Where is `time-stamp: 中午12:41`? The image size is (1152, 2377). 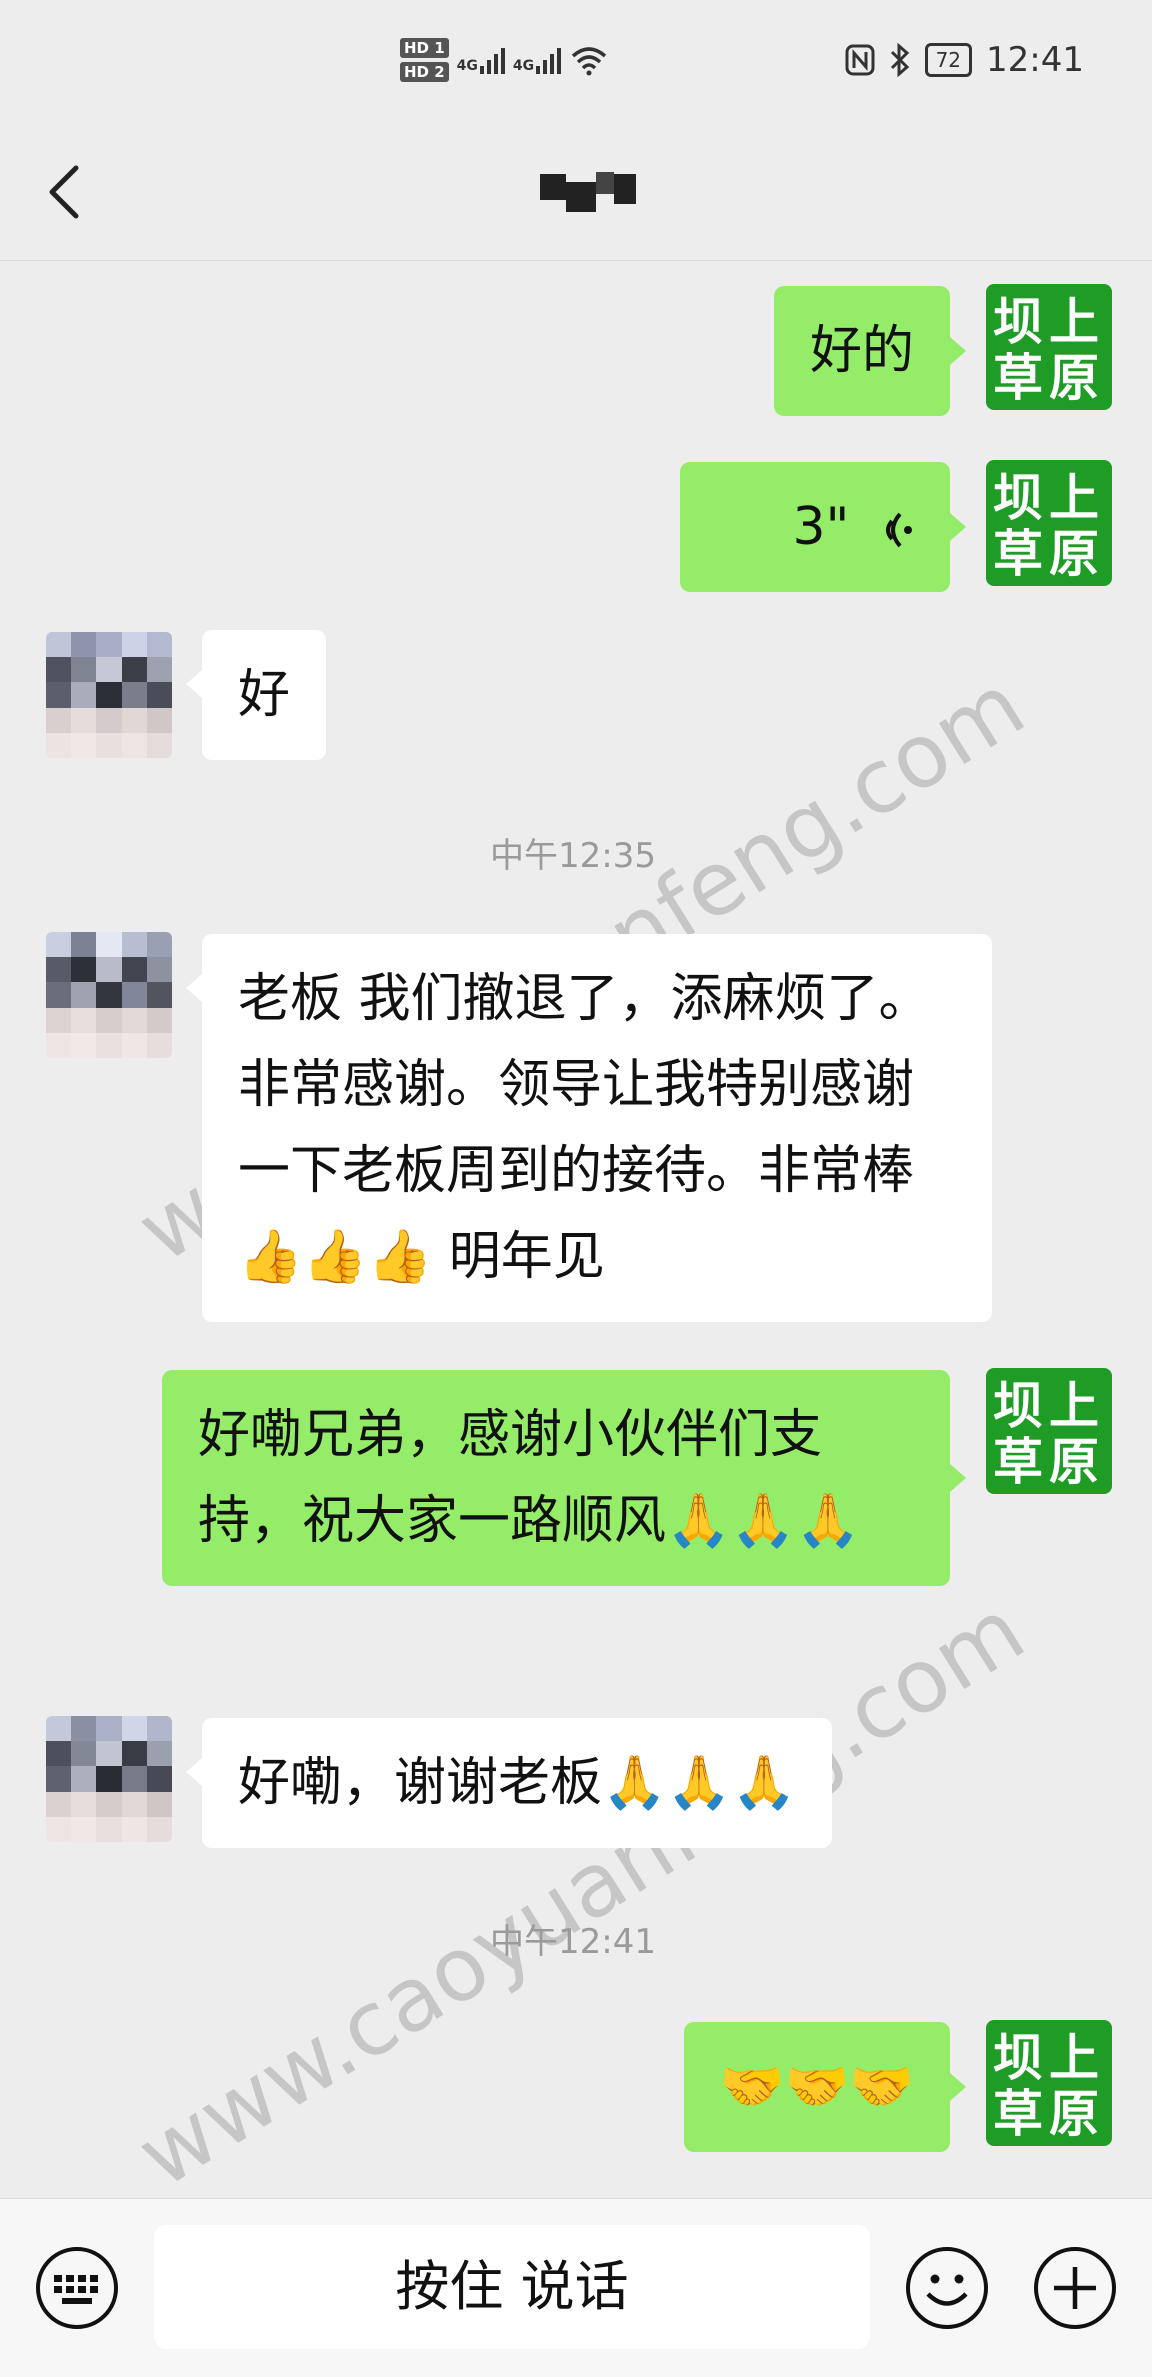
time-stamp: 中午12:41 is located at coordinates (573, 1942).